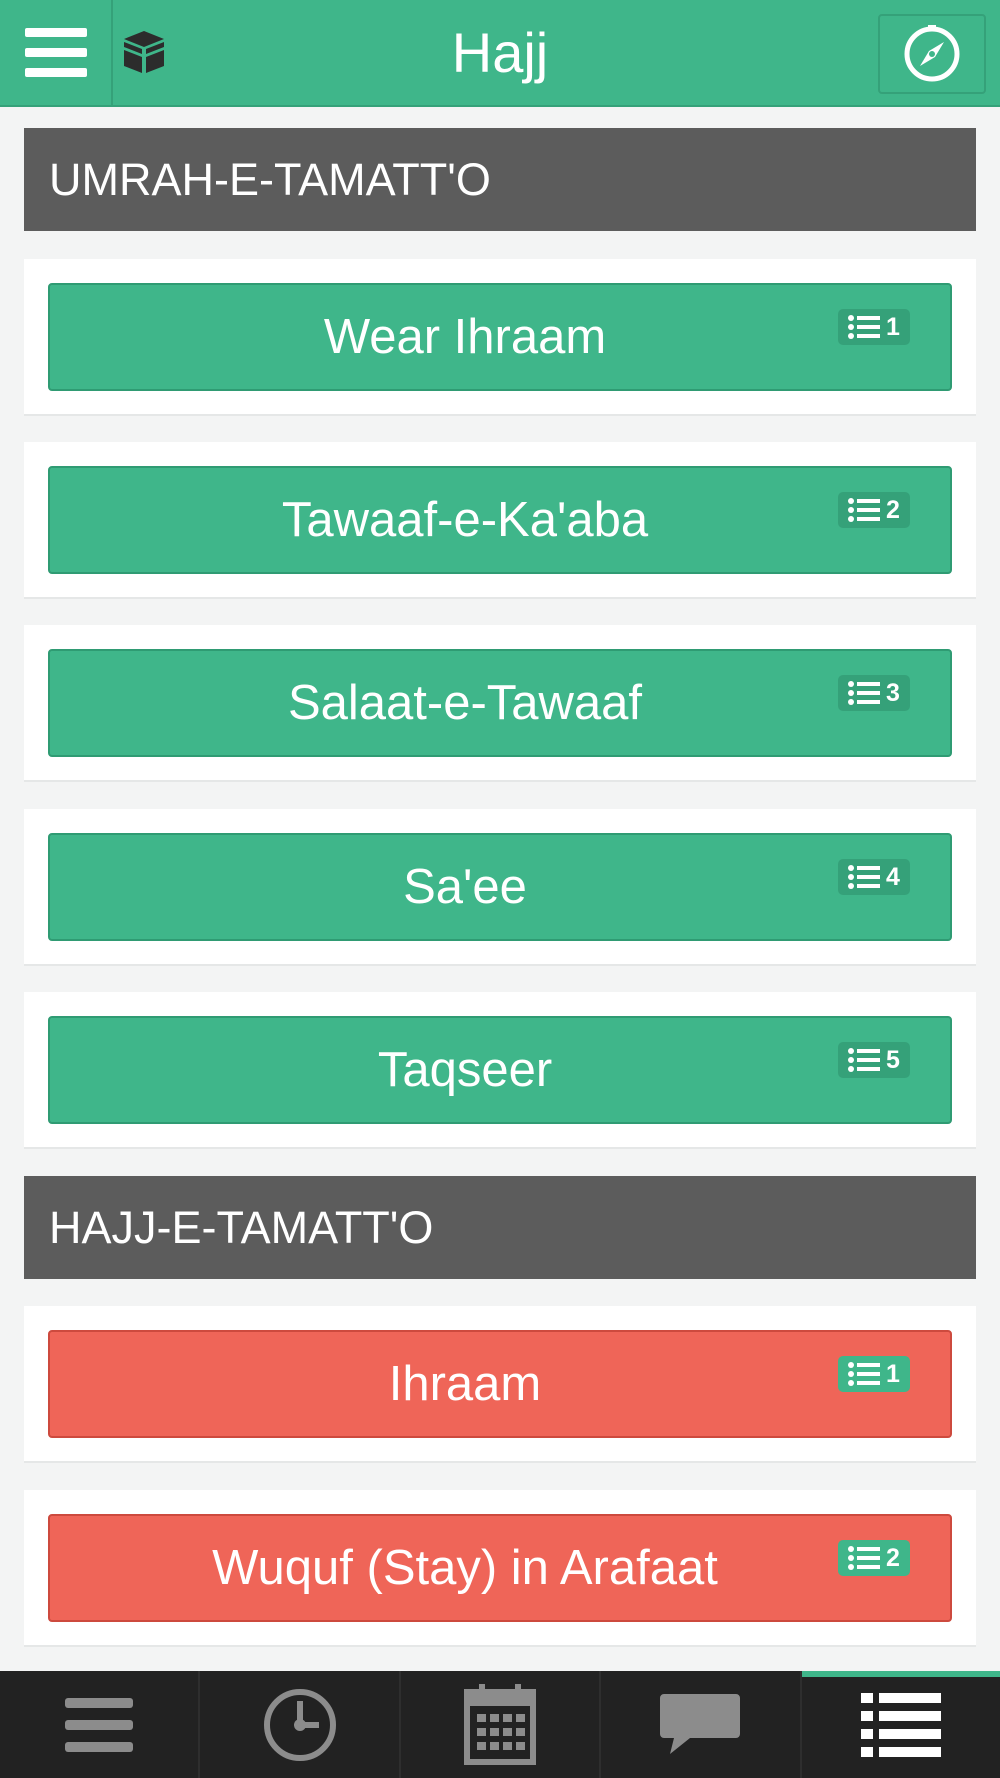  I want to click on compass-icon, so click(932, 53).